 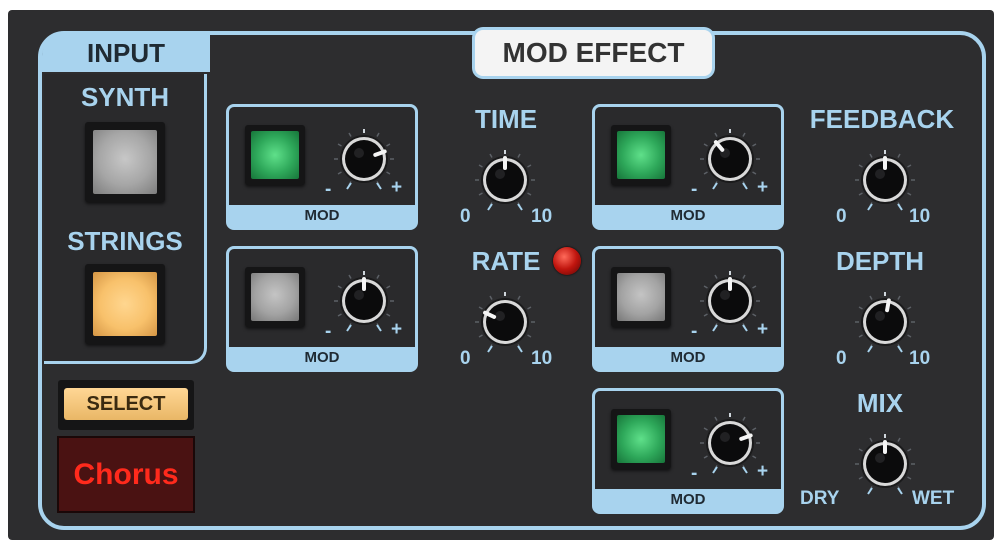 I want to click on mod-2-switch, so click(x=275, y=297).